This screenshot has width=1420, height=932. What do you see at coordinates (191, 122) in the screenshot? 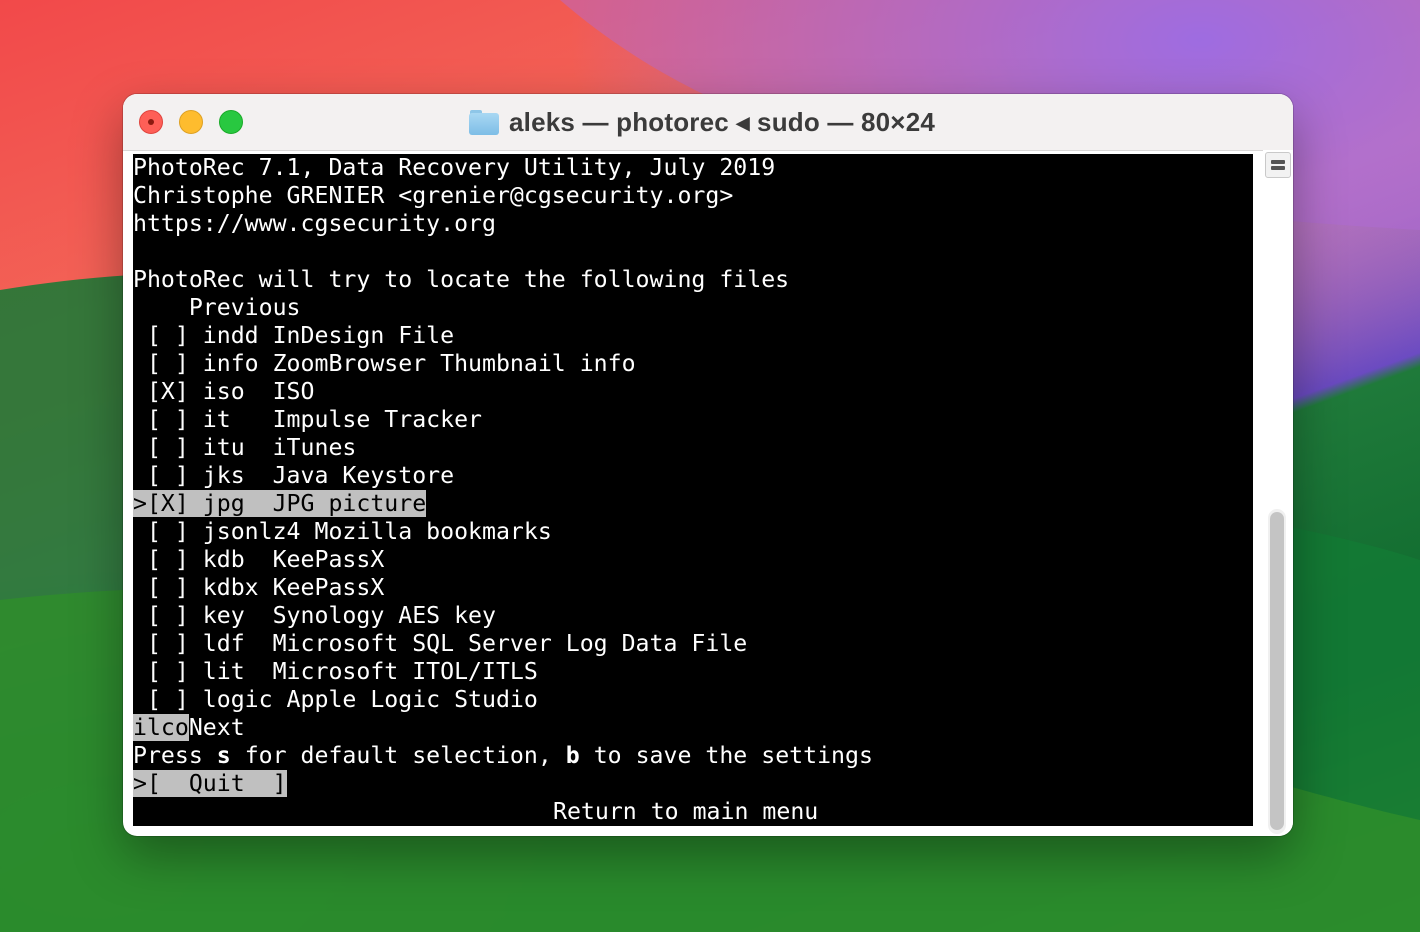
I see `minimize-button` at bounding box center [191, 122].